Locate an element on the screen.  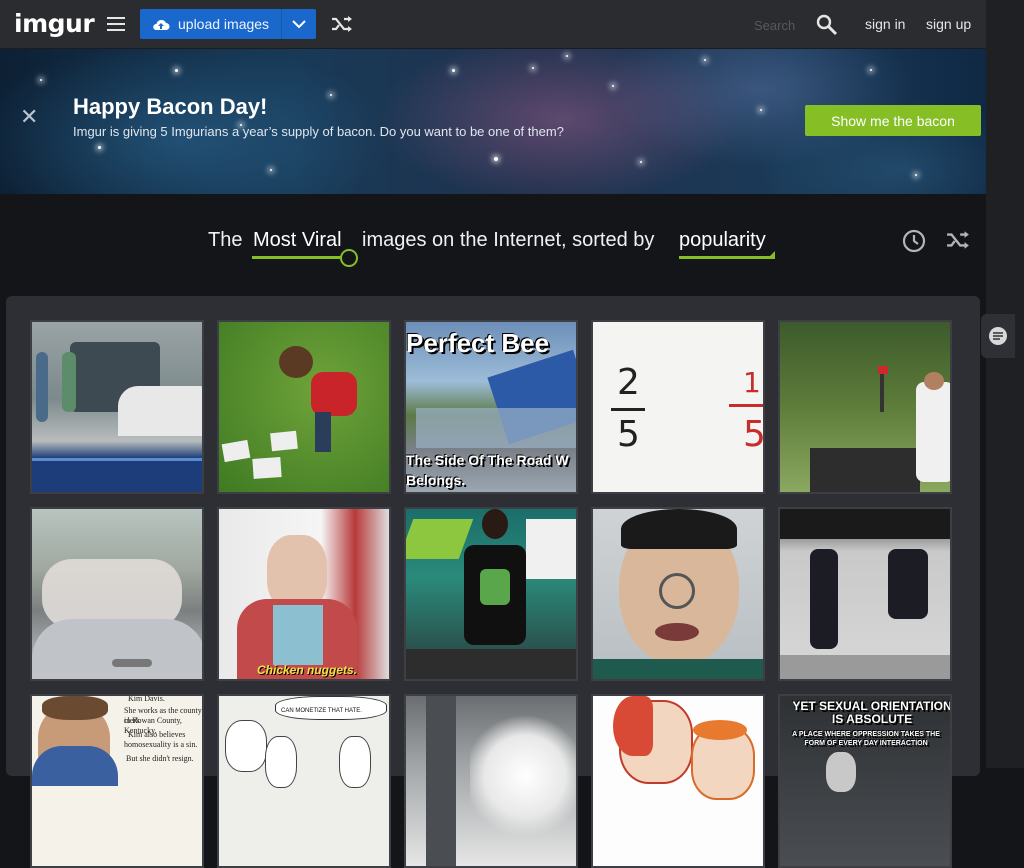
thumbnail-12: CAN MONETIZE THAT HATE. is located at coordinates (304, 781).